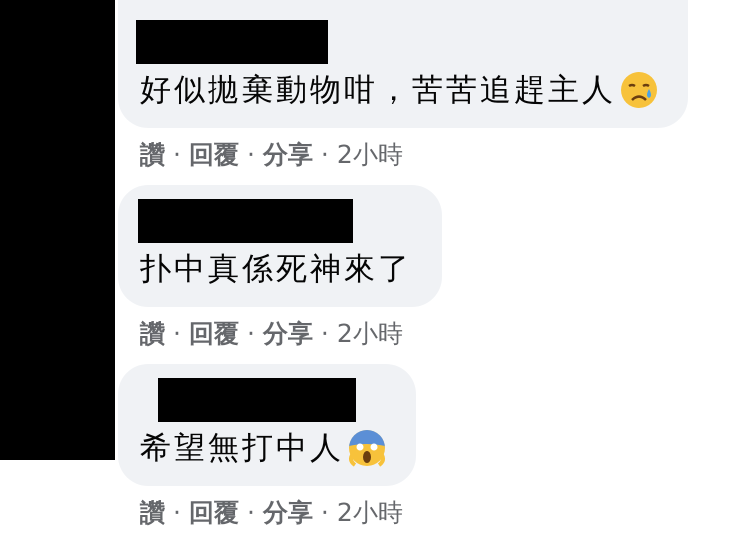 The image size is (750, 541). I want to click on comment-text: 扑中真係死神來了, so click(276, 269).